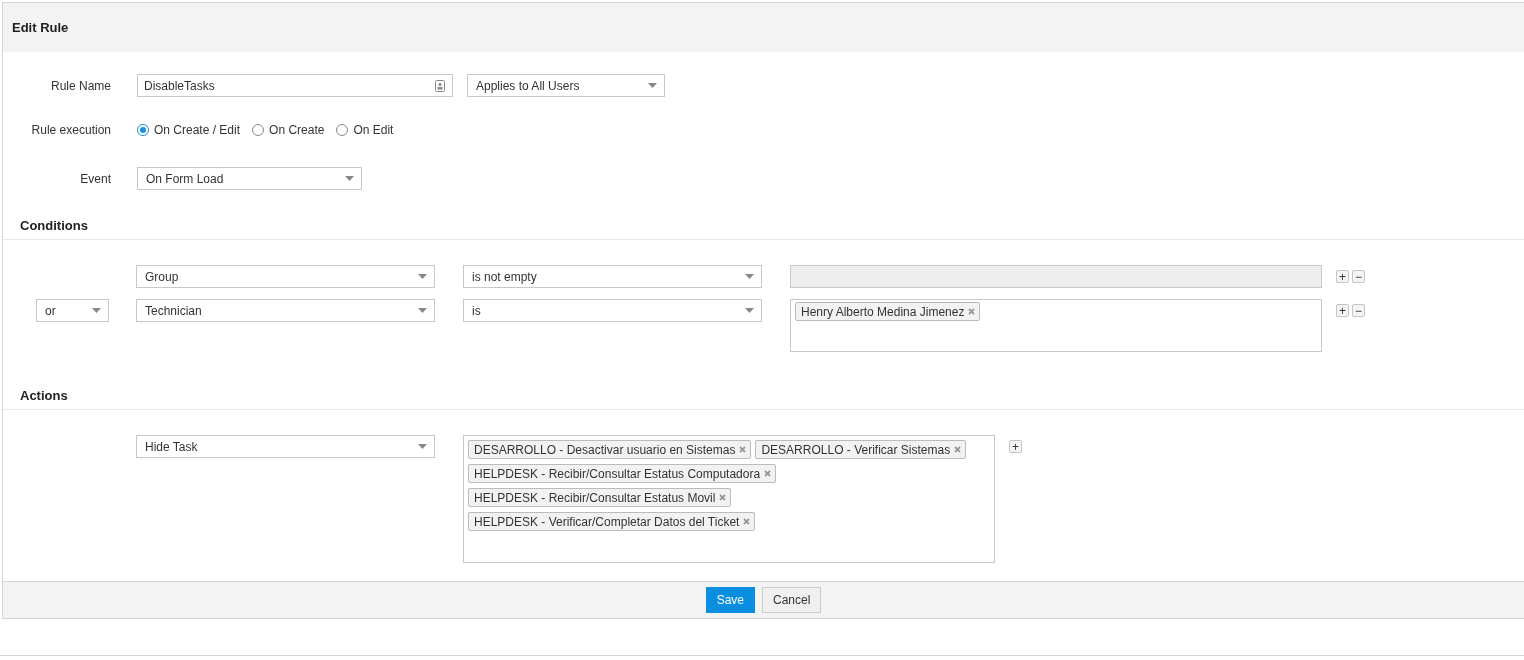 The height and width of the screenshot is (660, 1524). I want to click on panel-title: Edit Rule, so click(40, 27).